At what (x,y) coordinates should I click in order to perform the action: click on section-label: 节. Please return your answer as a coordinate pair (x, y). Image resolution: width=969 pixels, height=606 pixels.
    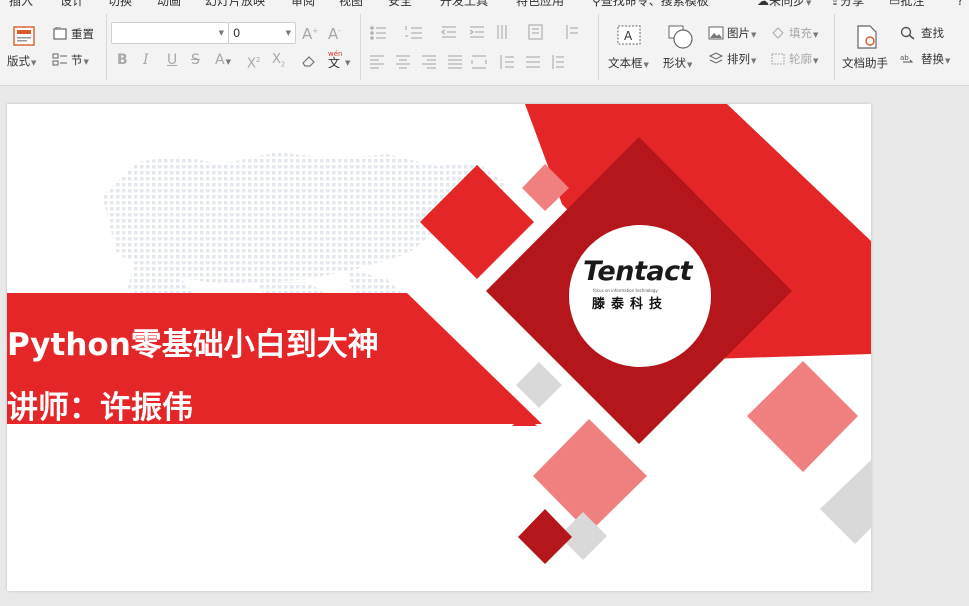
    Looking at the image, I should click on (77, 60).